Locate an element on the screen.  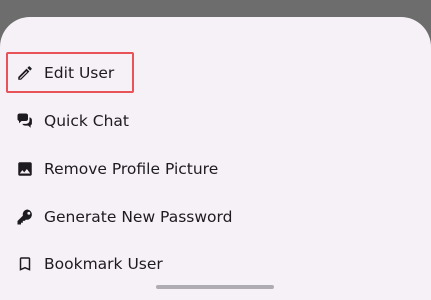
image-icon is located at coordinates (25, 169).